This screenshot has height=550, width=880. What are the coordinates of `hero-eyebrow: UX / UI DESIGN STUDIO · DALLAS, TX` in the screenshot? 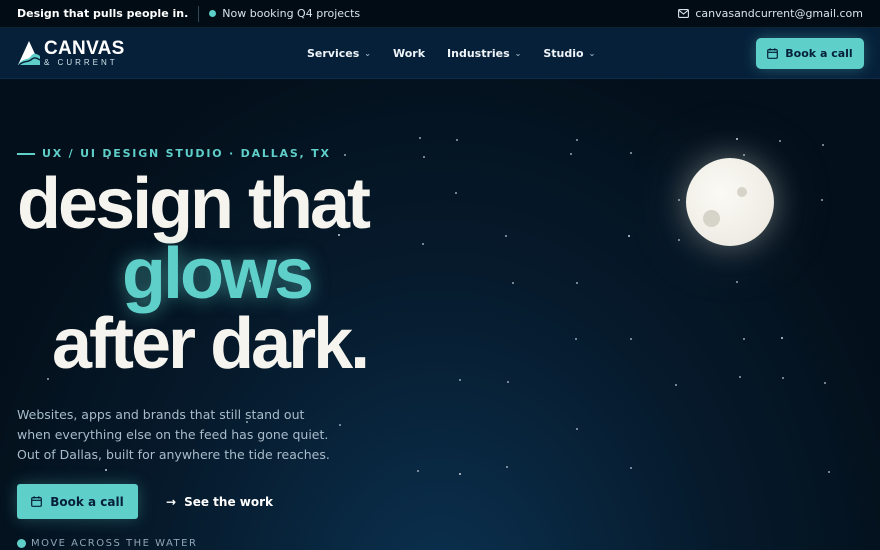 It's located at (174, 153).